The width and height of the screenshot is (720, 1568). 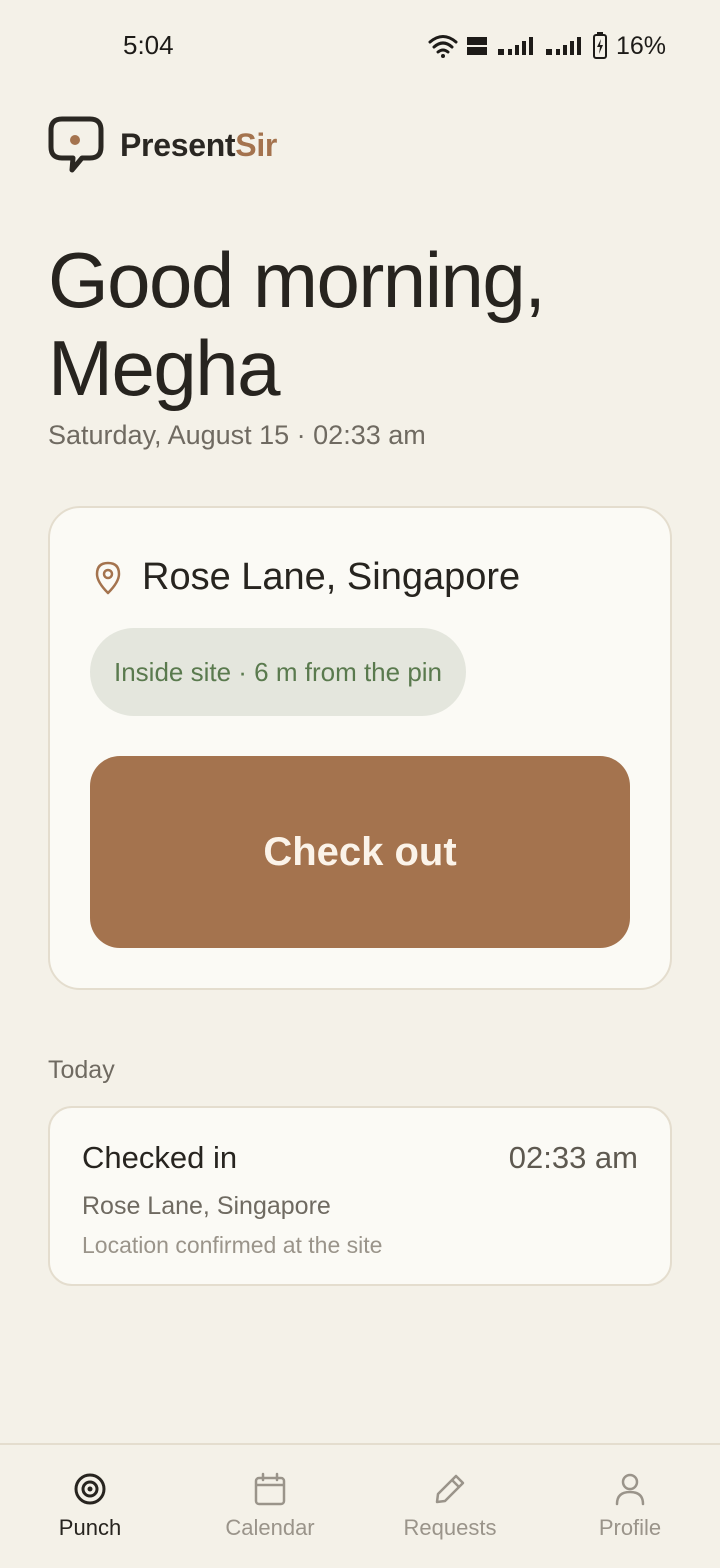 I want to click on wifi-icon, so click(x=443, y=46).